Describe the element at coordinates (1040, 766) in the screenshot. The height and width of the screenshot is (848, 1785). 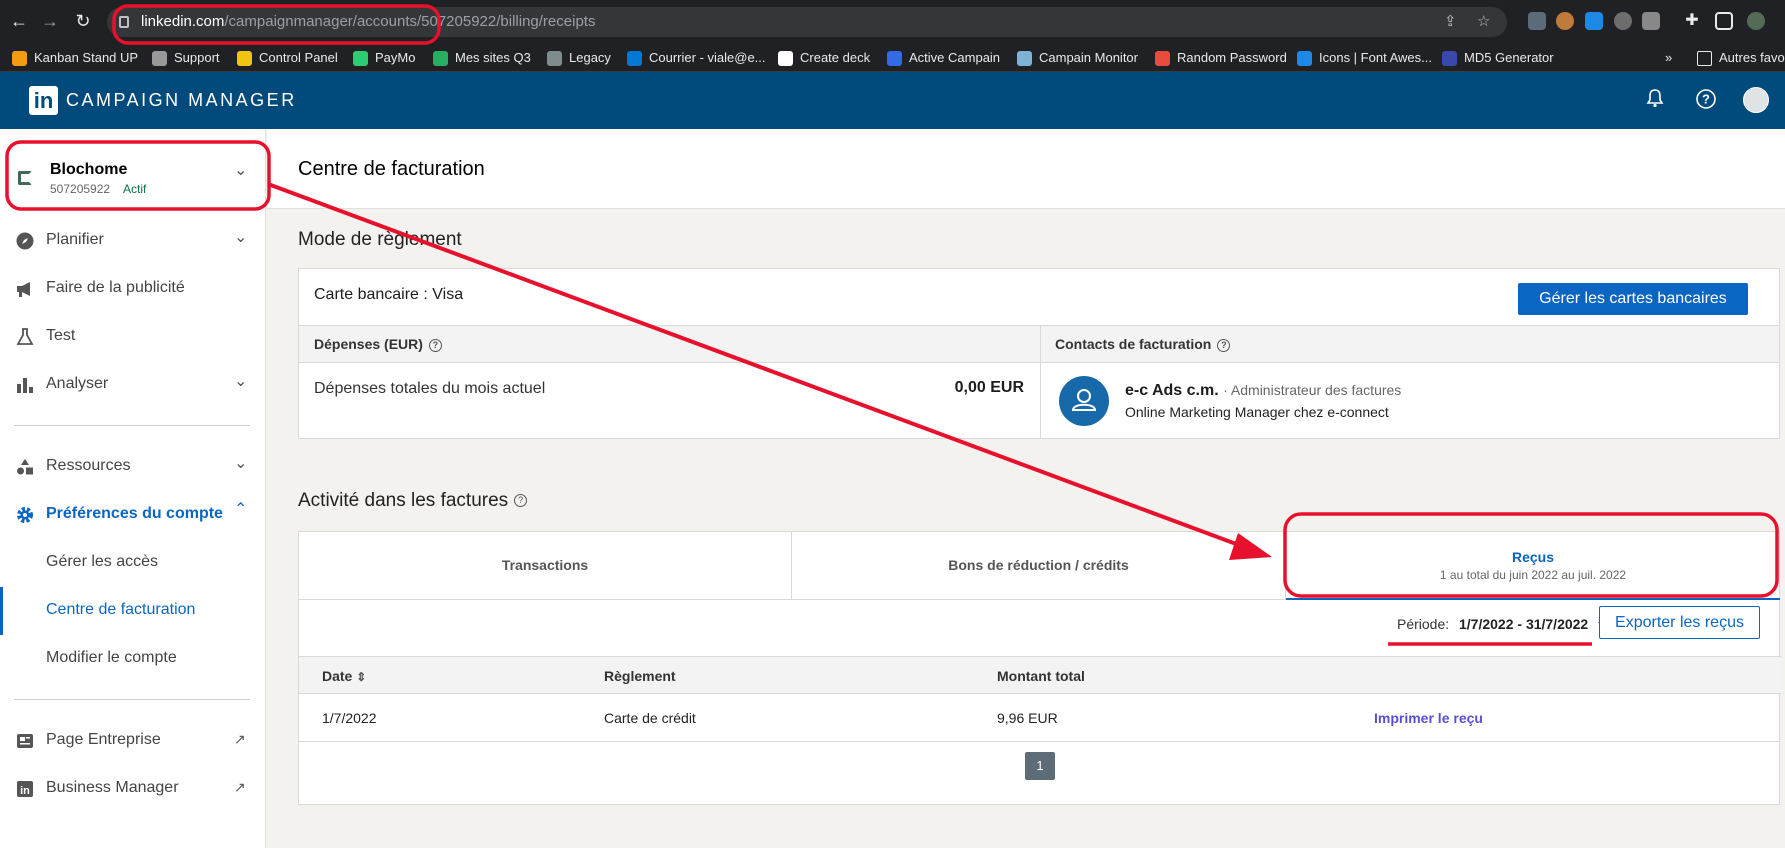
I see `pagination-page: 1` at that location.